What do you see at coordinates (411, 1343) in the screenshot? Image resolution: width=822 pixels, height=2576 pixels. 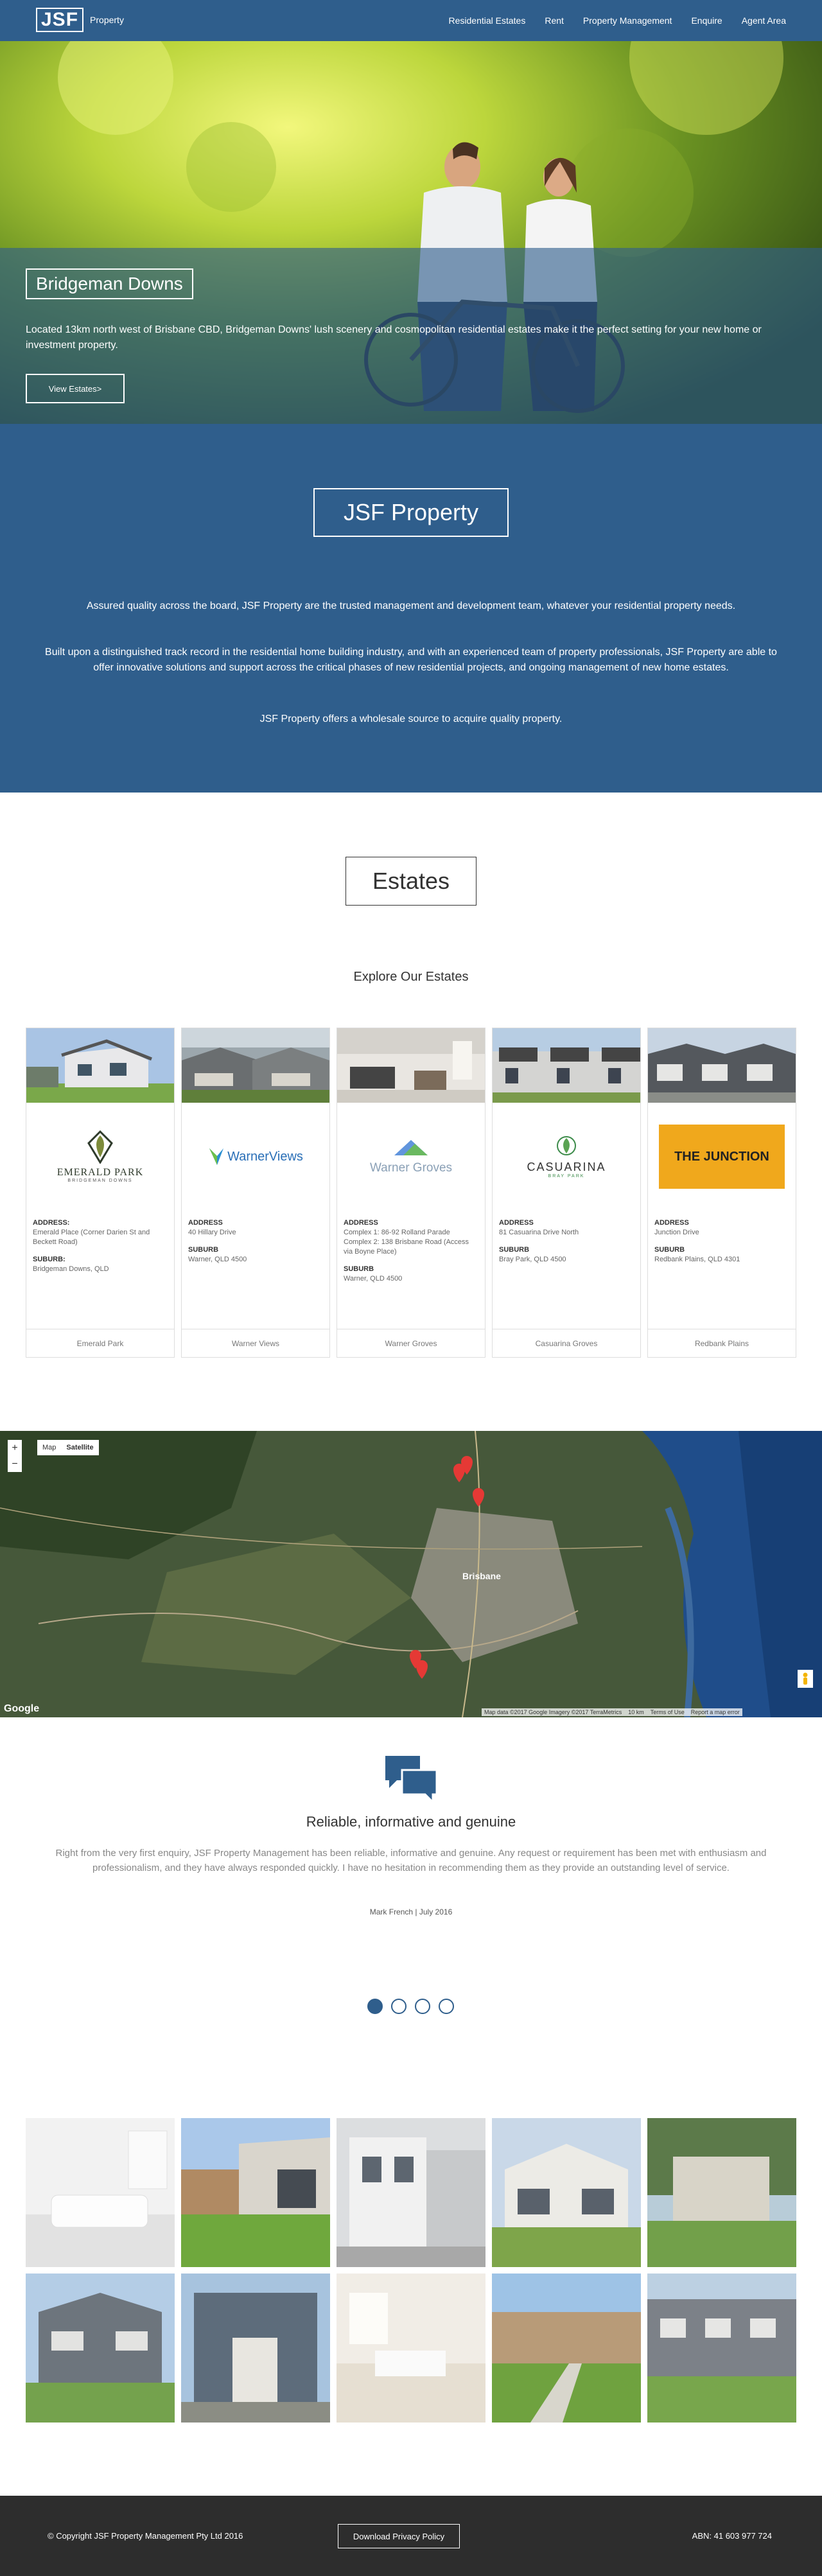 I see `estate-card-link: Warner Groves` at bounding box center [411, 1343].